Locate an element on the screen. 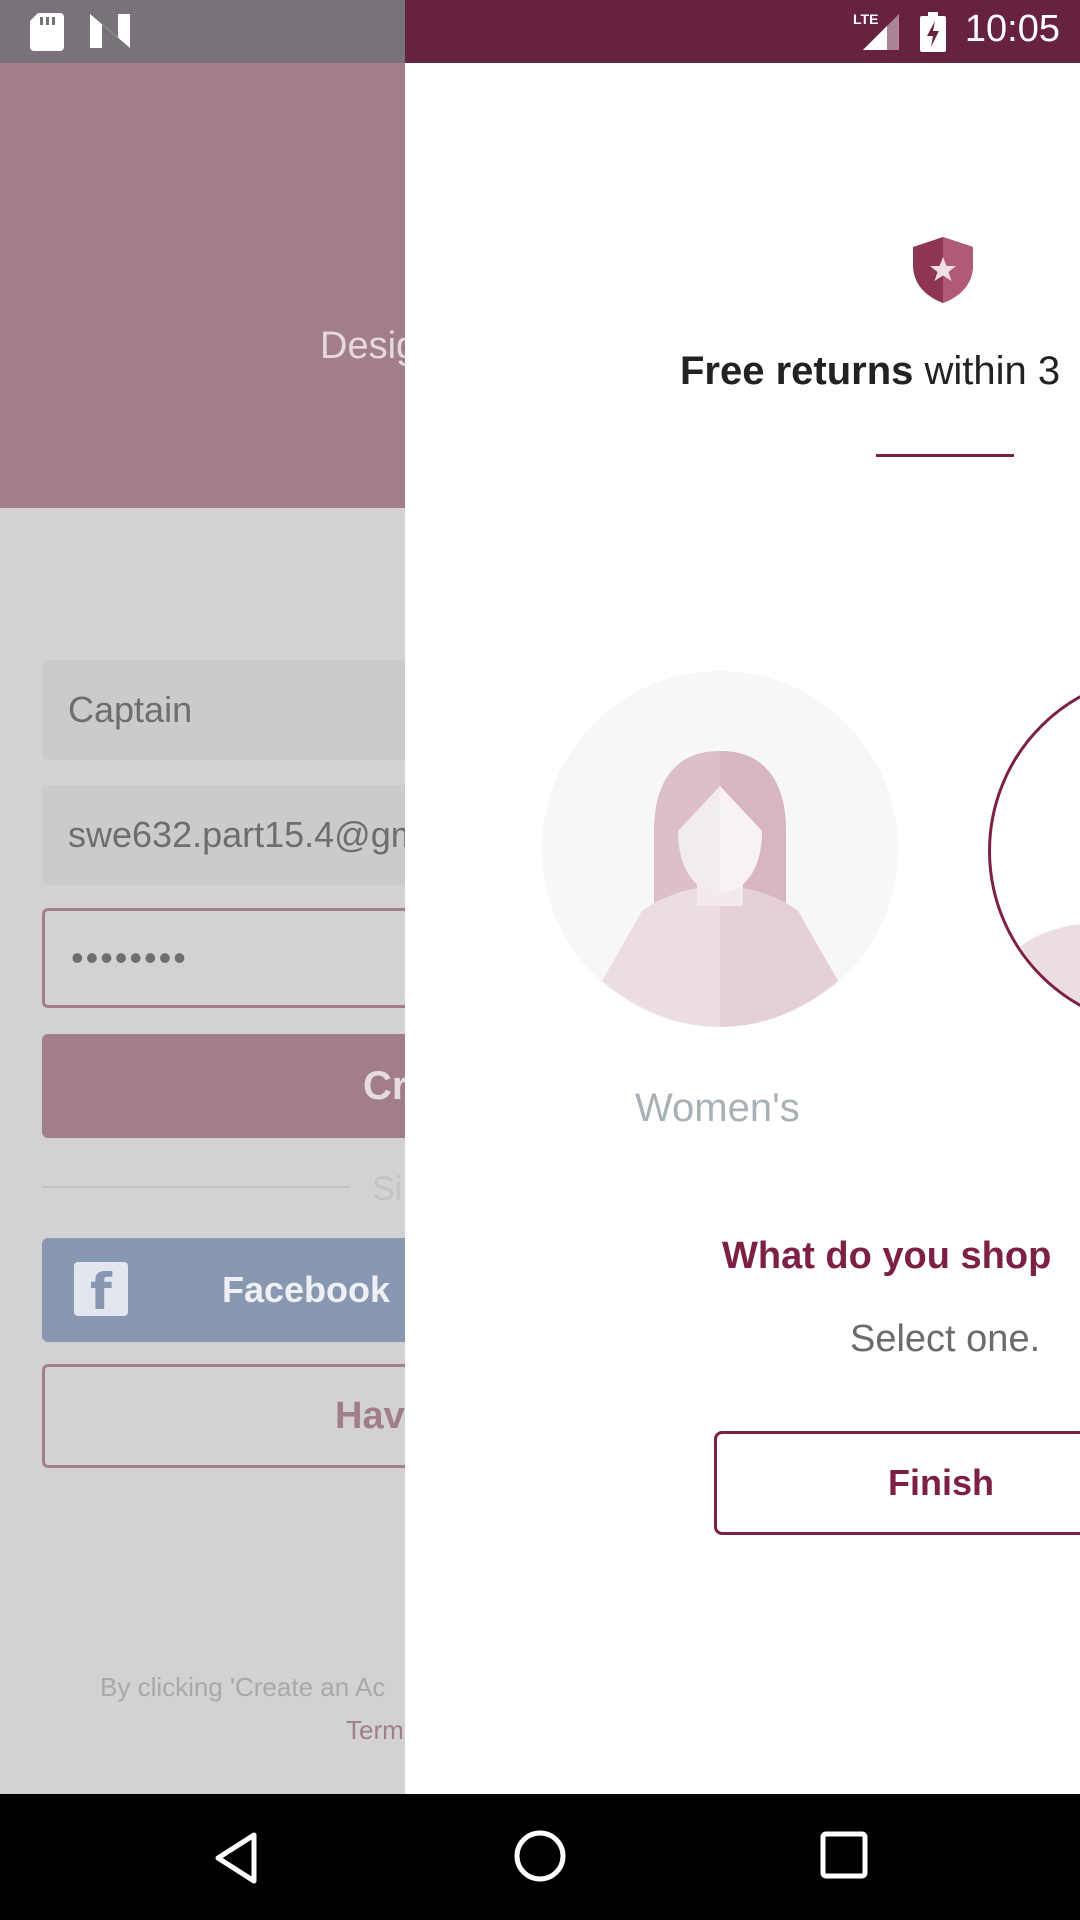  home-icon is located at coordinates (540, 1856).